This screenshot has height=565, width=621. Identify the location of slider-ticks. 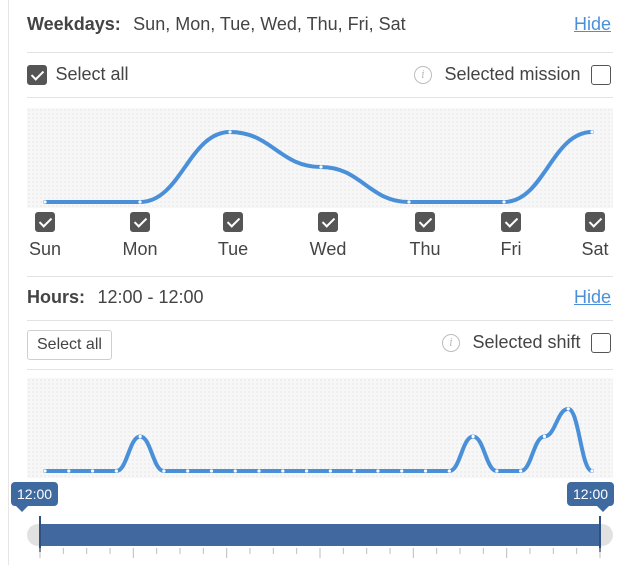
(320, 553).